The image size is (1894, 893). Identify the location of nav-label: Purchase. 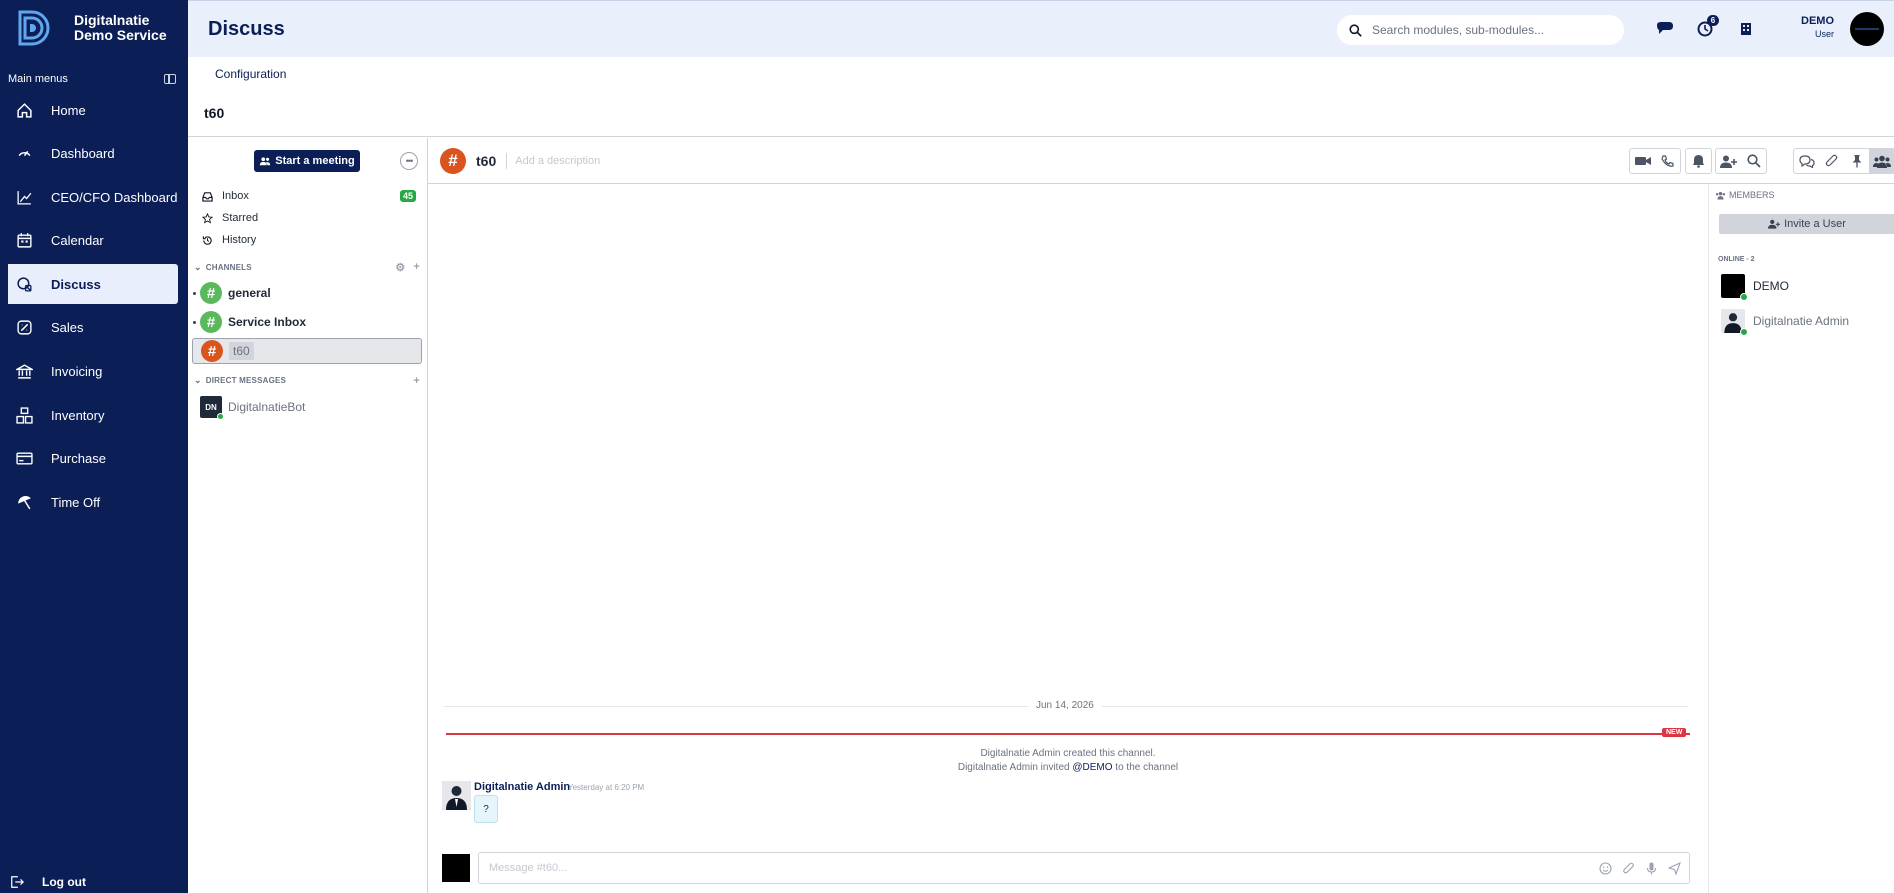
(78, 459).